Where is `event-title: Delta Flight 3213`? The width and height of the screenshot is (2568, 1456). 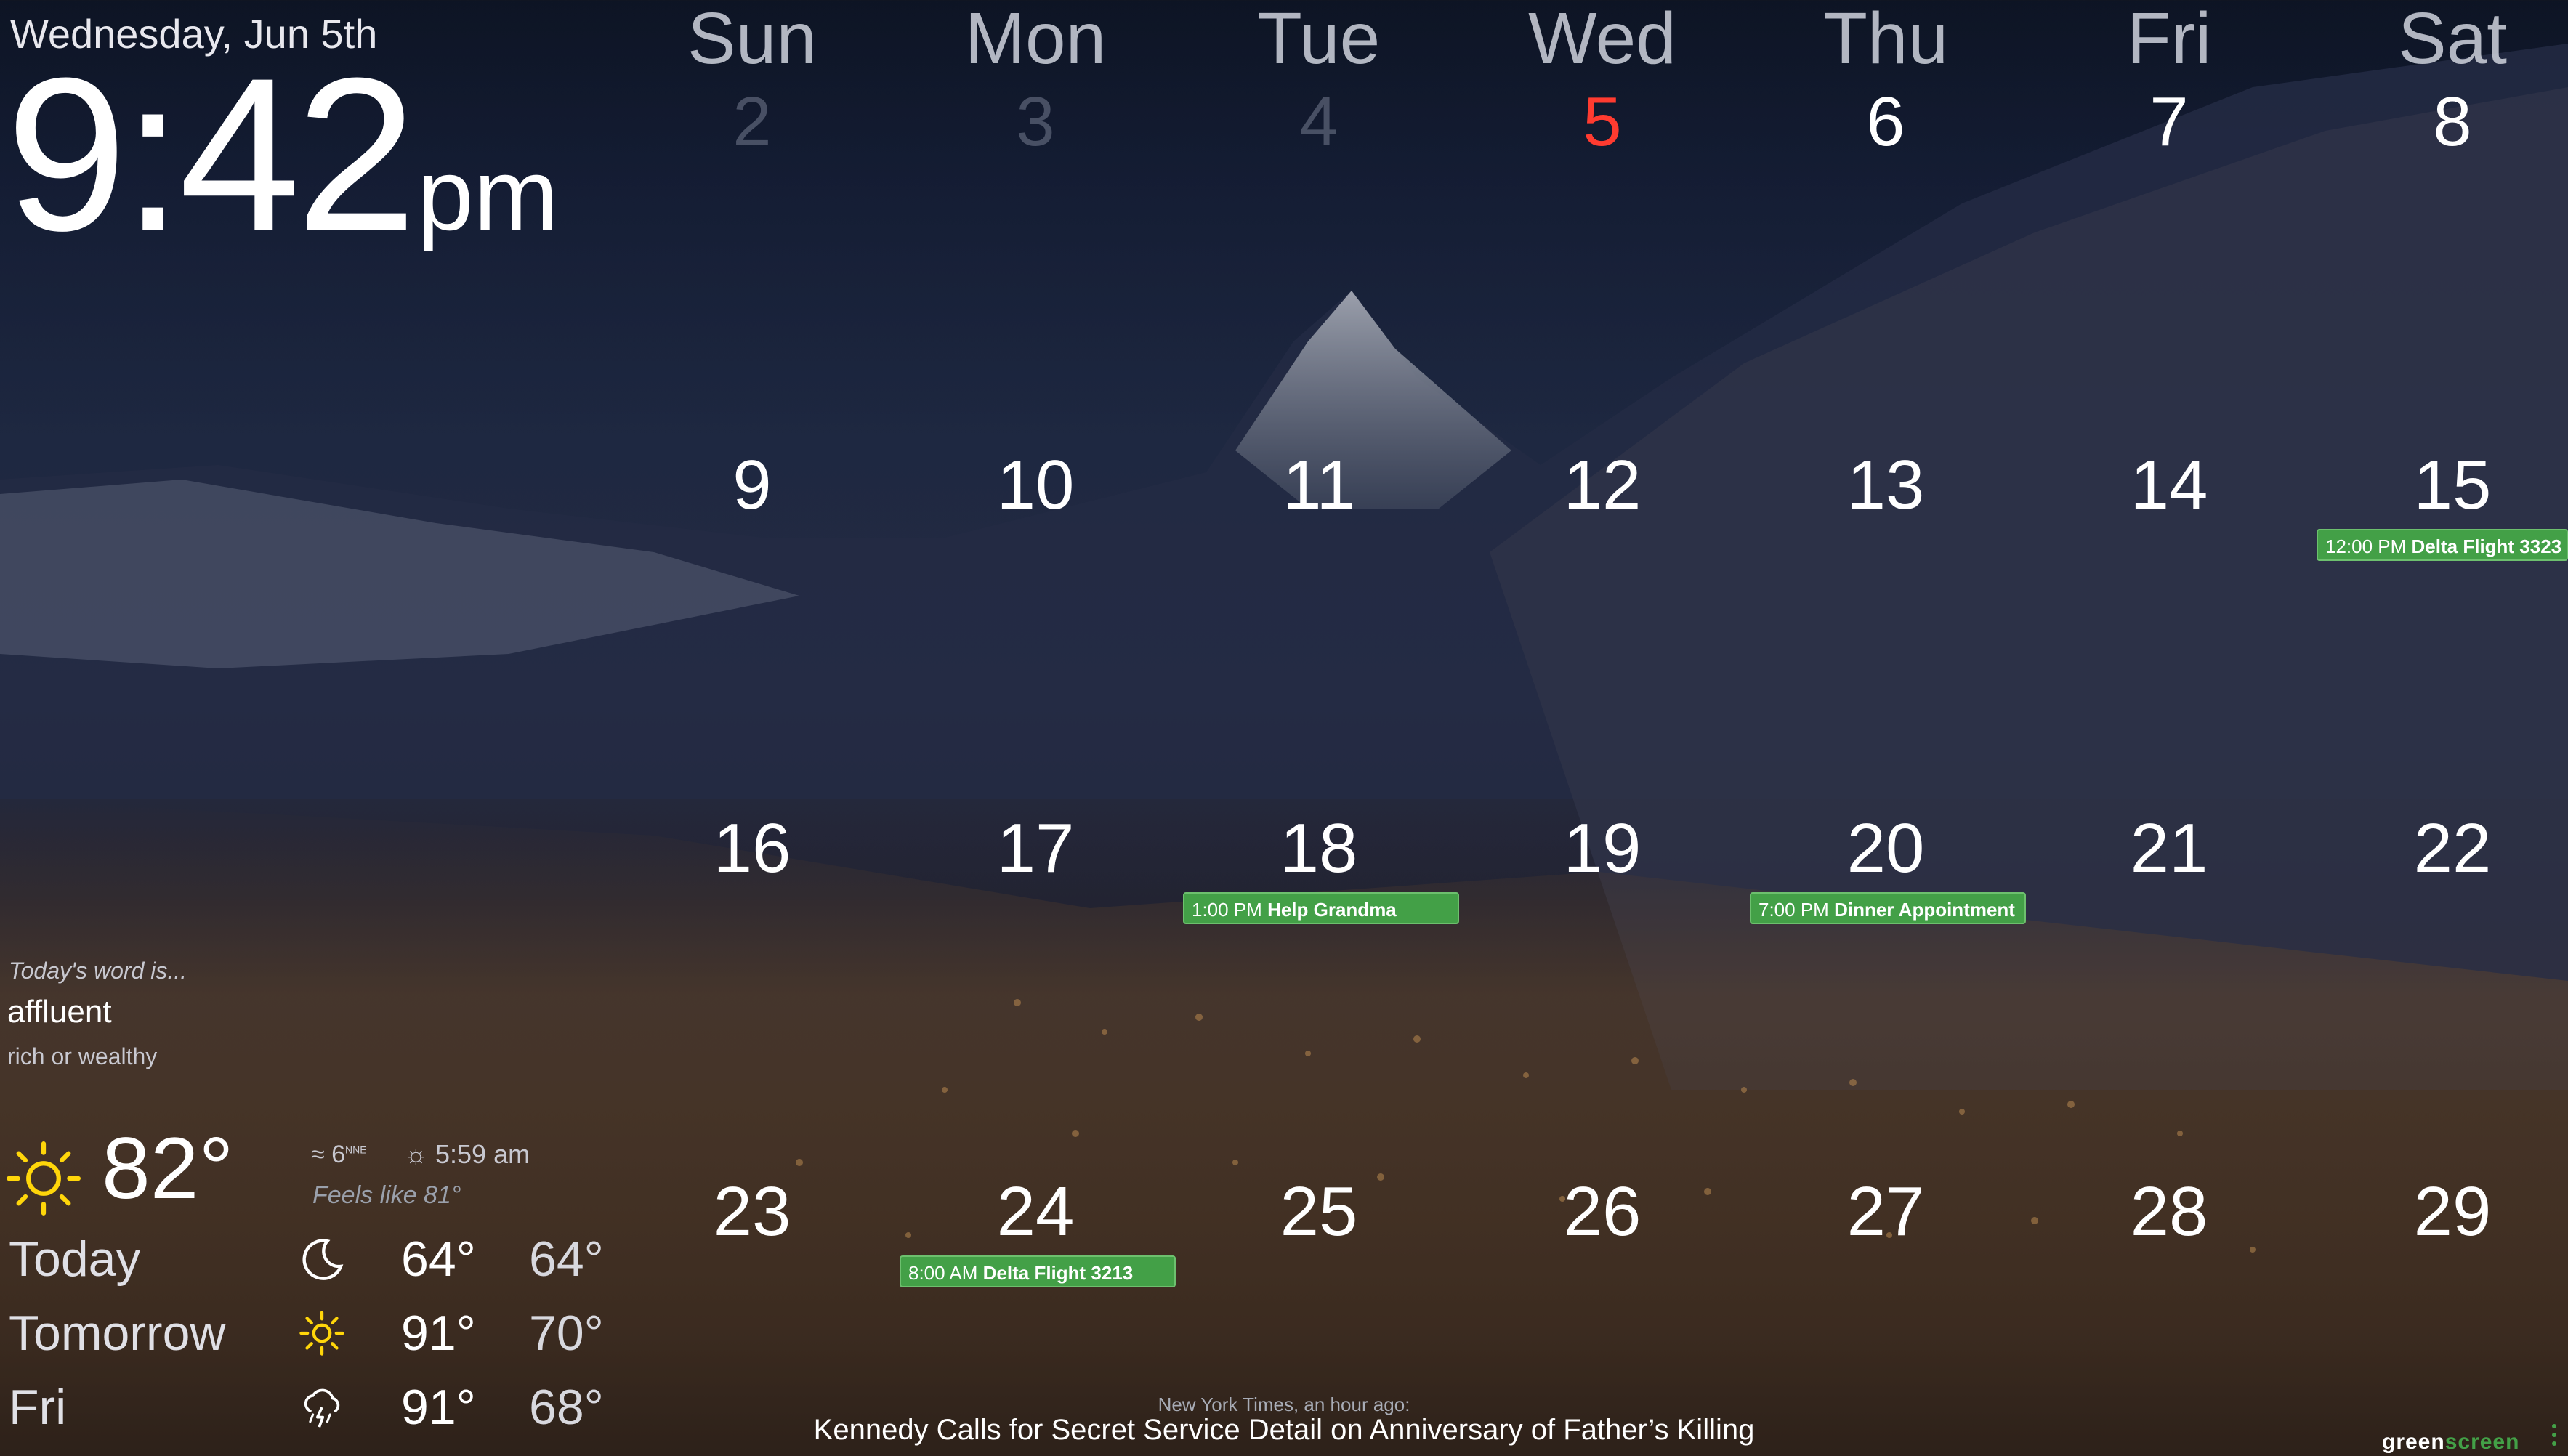
event-title: Delta Flight 3213 is located at coordinates (1058, 1273).